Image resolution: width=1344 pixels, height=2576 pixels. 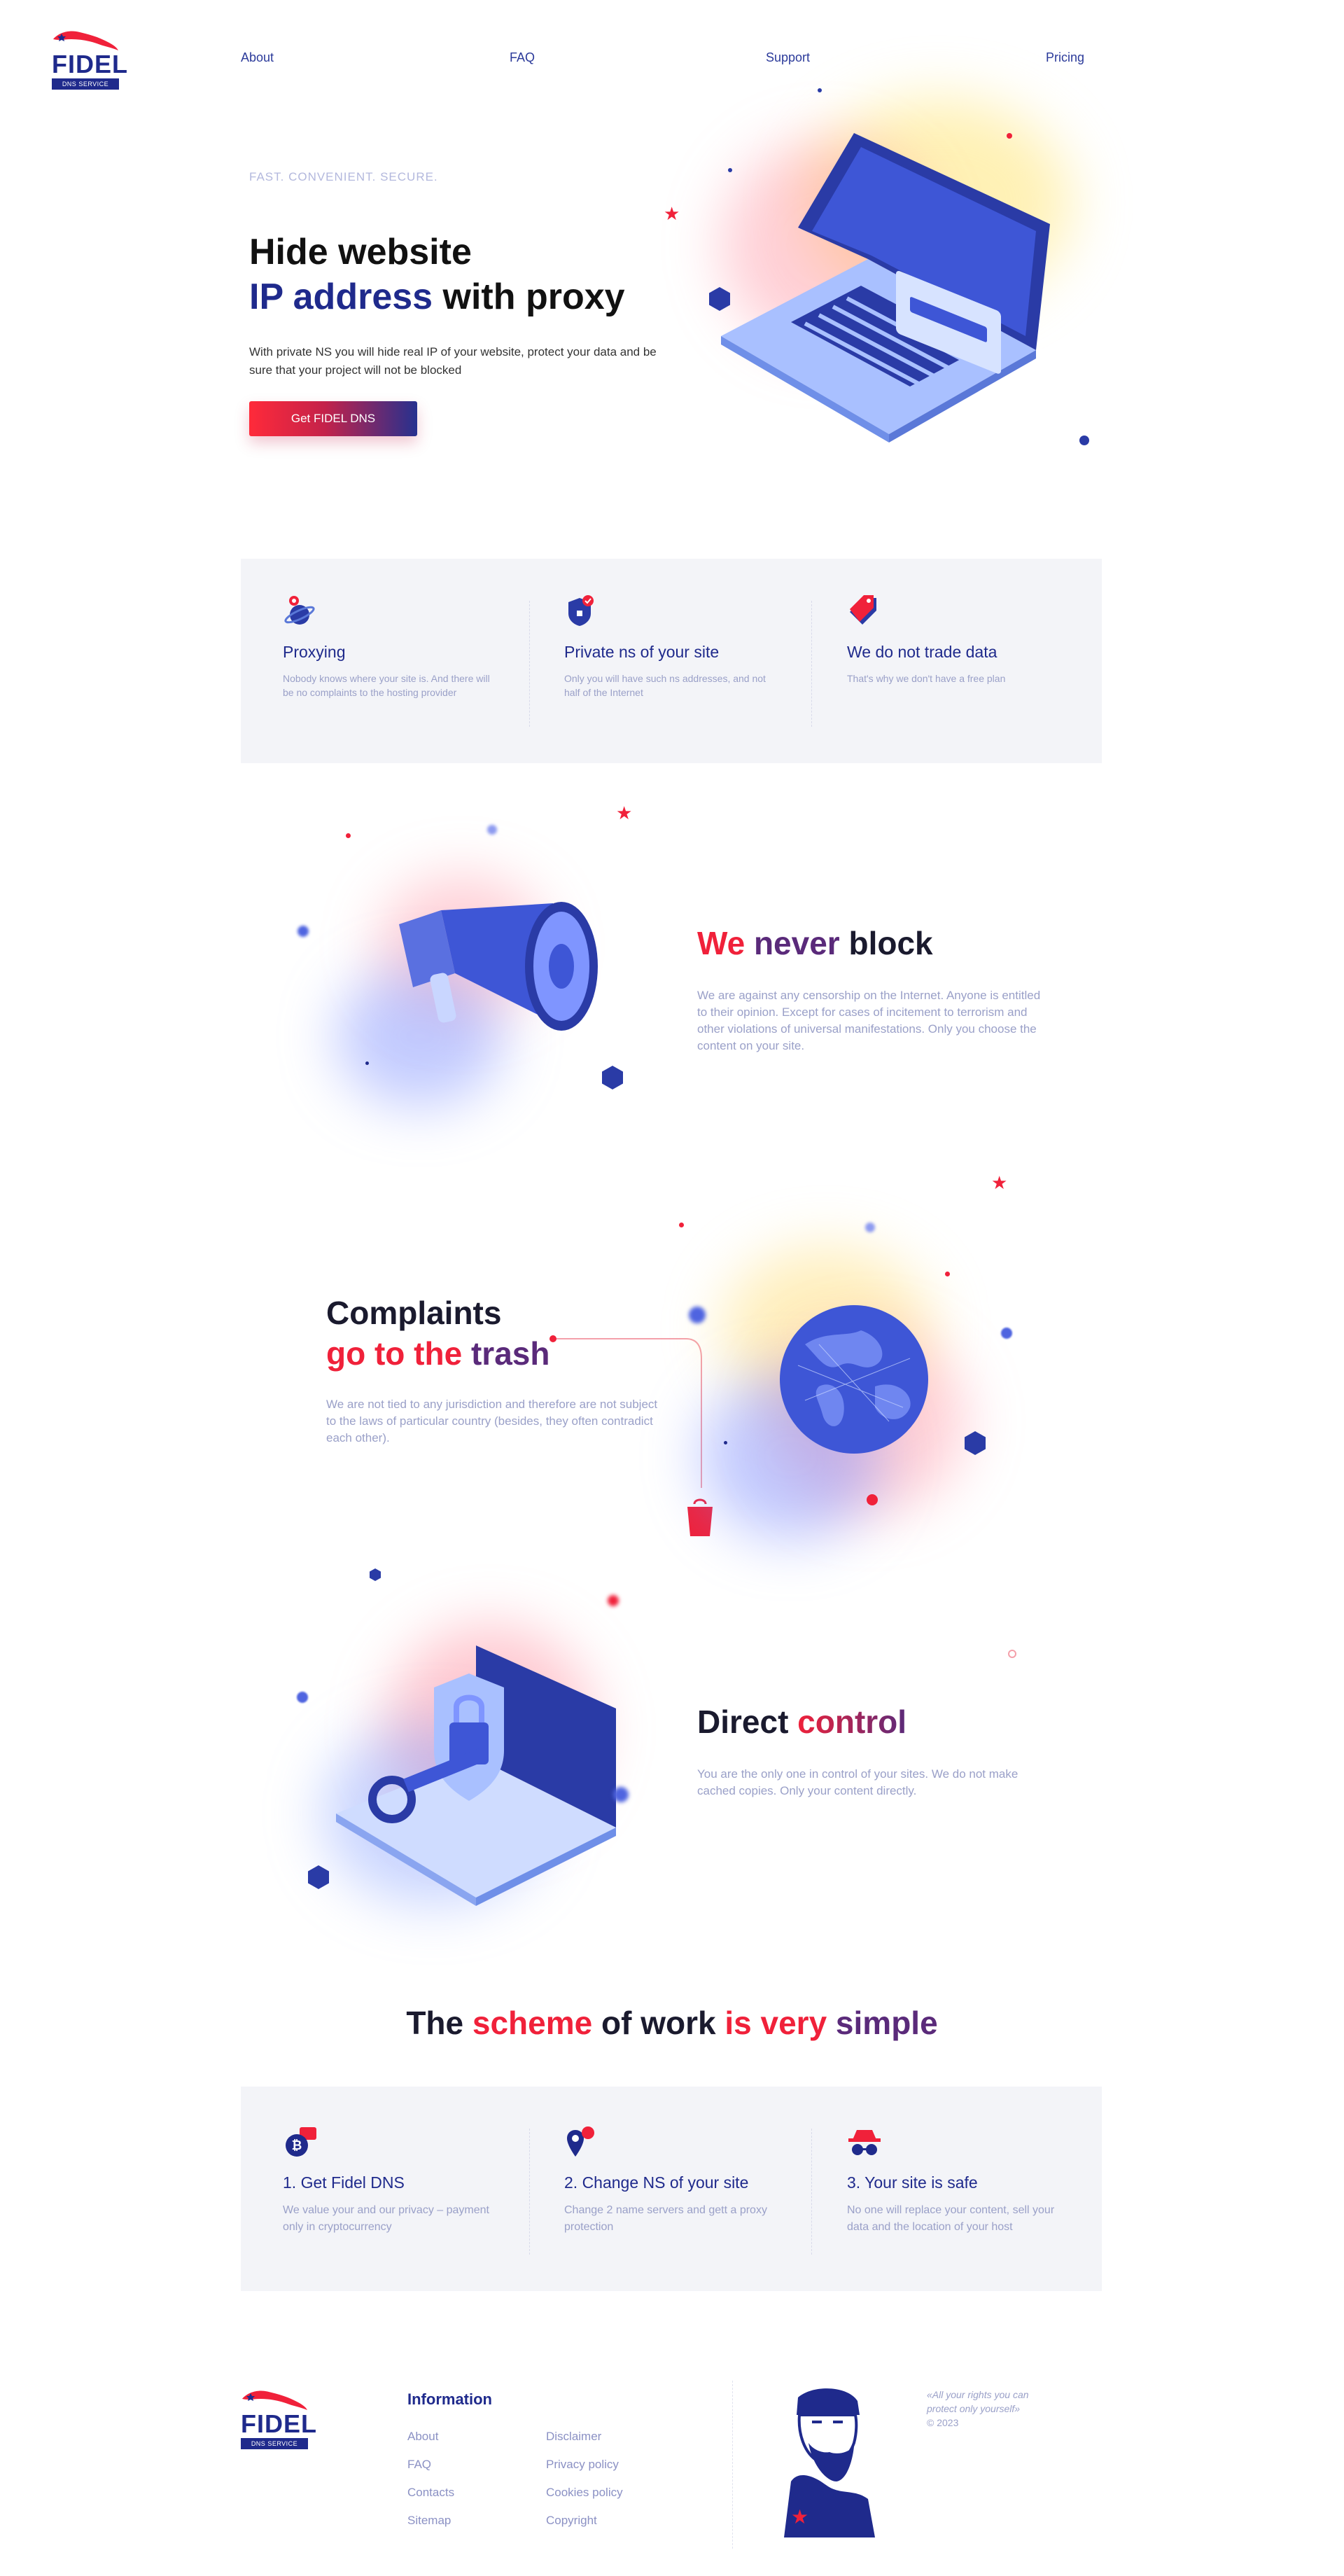 I want to click on title-line1: Complaints, so click(x=414, y=1313).